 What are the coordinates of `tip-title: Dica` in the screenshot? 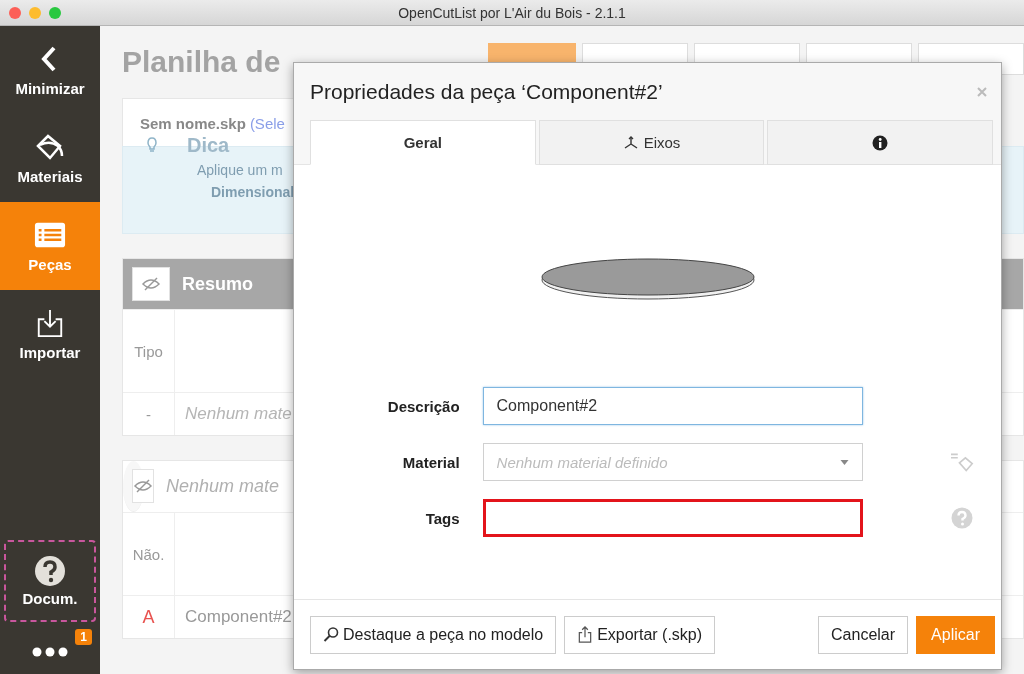 It's located at (208, 145).